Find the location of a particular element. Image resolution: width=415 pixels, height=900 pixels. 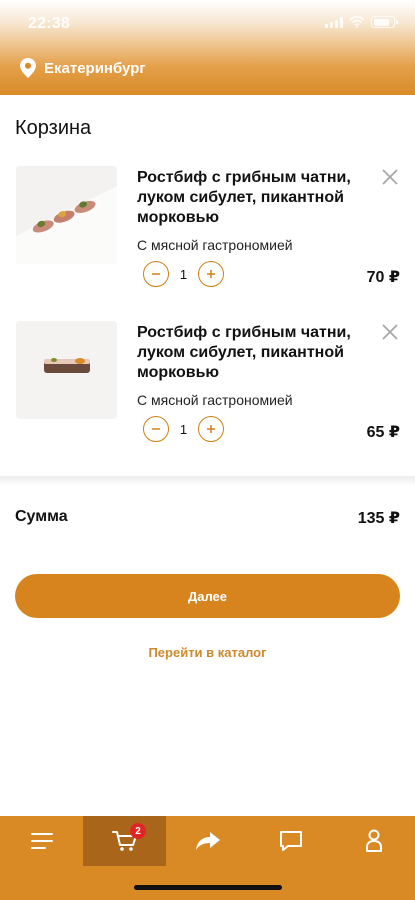

profile-icon is located at coordinates (373, 840).